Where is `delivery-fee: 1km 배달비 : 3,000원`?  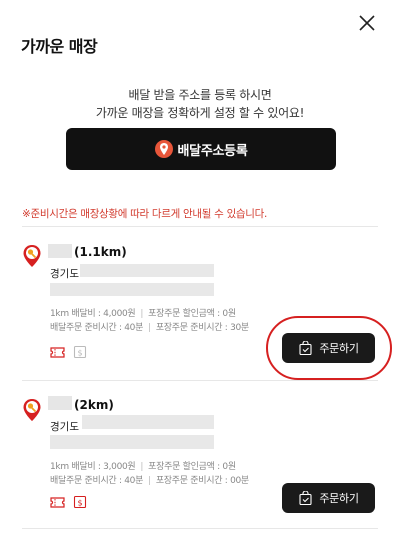 delivery-fee: 1km 배달비 : 3,000원 is located at coordinates (93, 467).